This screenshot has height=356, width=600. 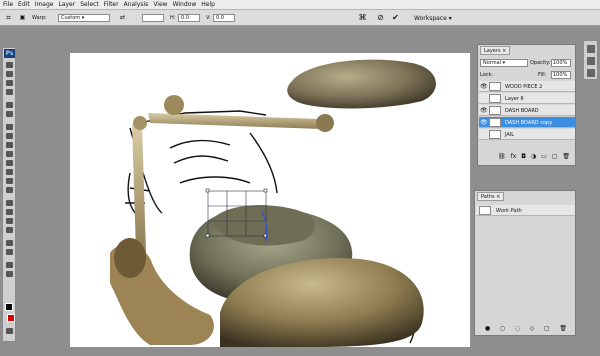 I want to click on layer-row-dash-board-copy: 👁 DASH BOARD copy, so click(x=527, y=122).